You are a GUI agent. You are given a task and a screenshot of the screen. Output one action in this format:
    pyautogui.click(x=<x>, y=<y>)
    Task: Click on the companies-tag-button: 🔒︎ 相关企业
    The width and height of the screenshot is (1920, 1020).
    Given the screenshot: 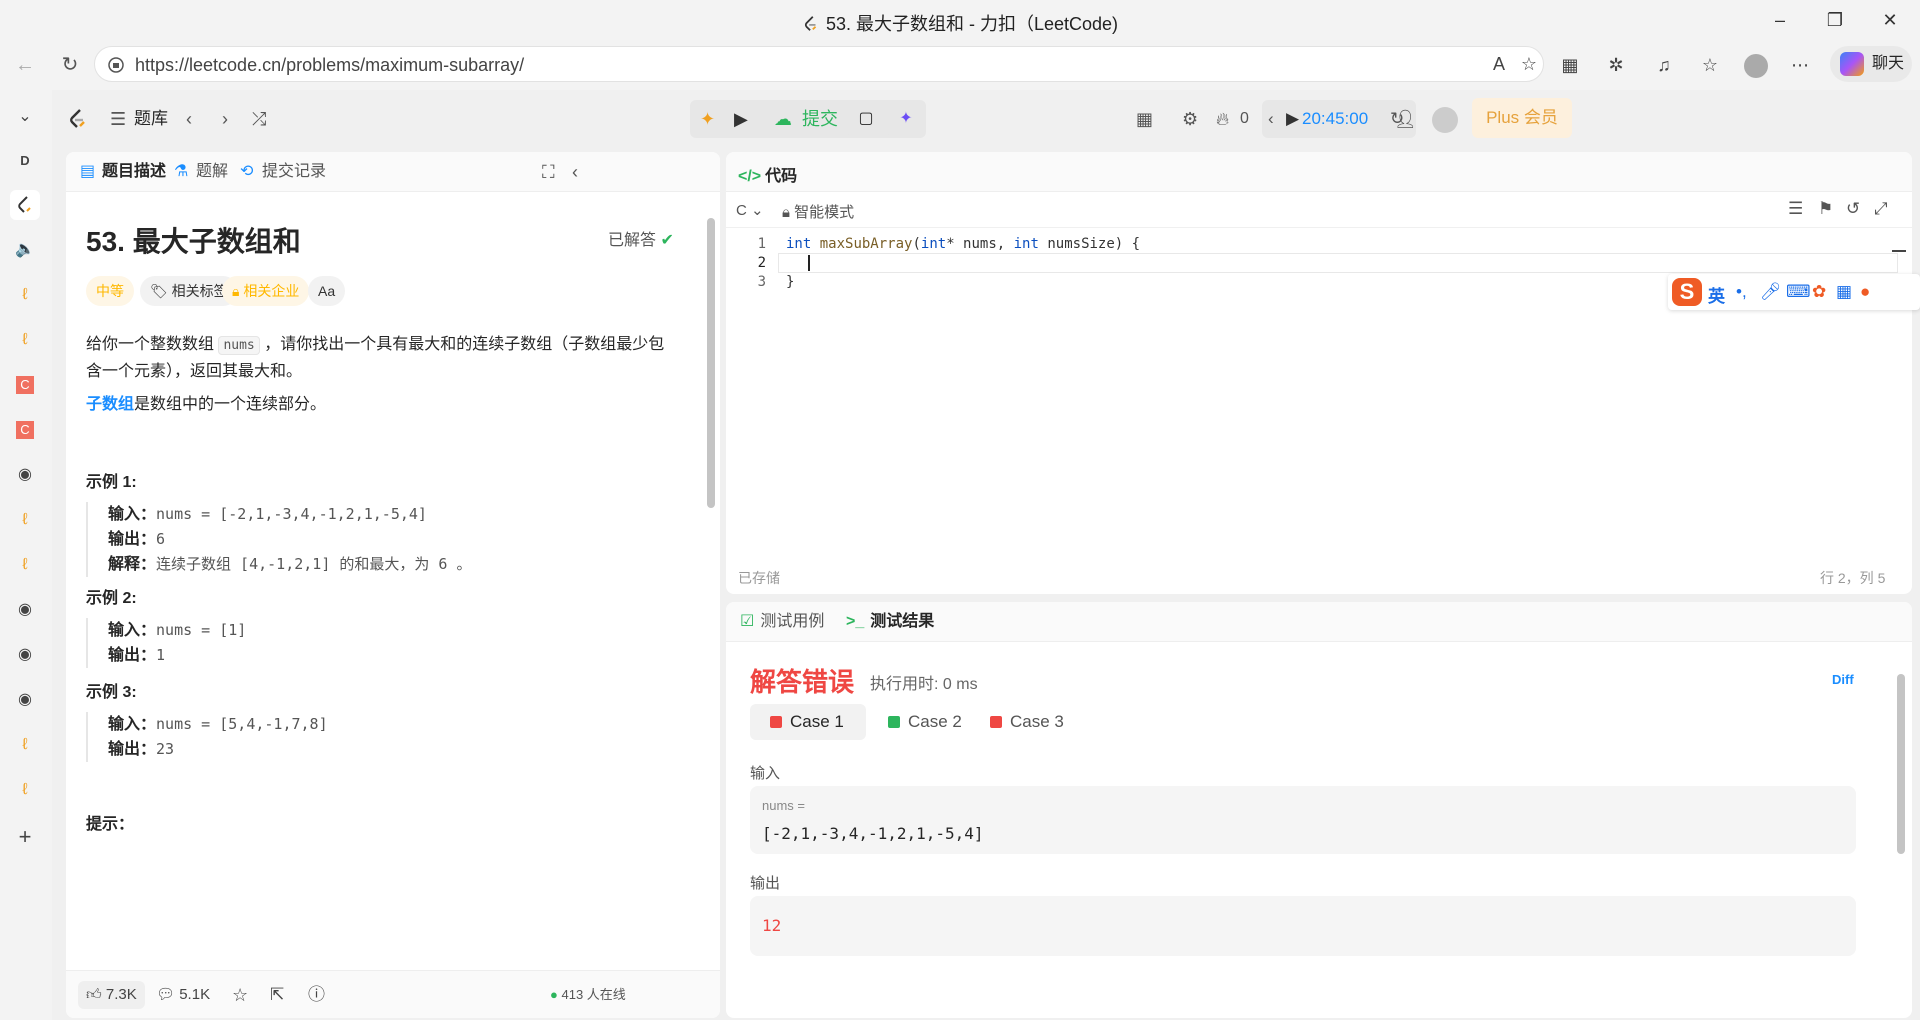 What is the action you would take?
    pyautogui.click(x=266, y=291)
    